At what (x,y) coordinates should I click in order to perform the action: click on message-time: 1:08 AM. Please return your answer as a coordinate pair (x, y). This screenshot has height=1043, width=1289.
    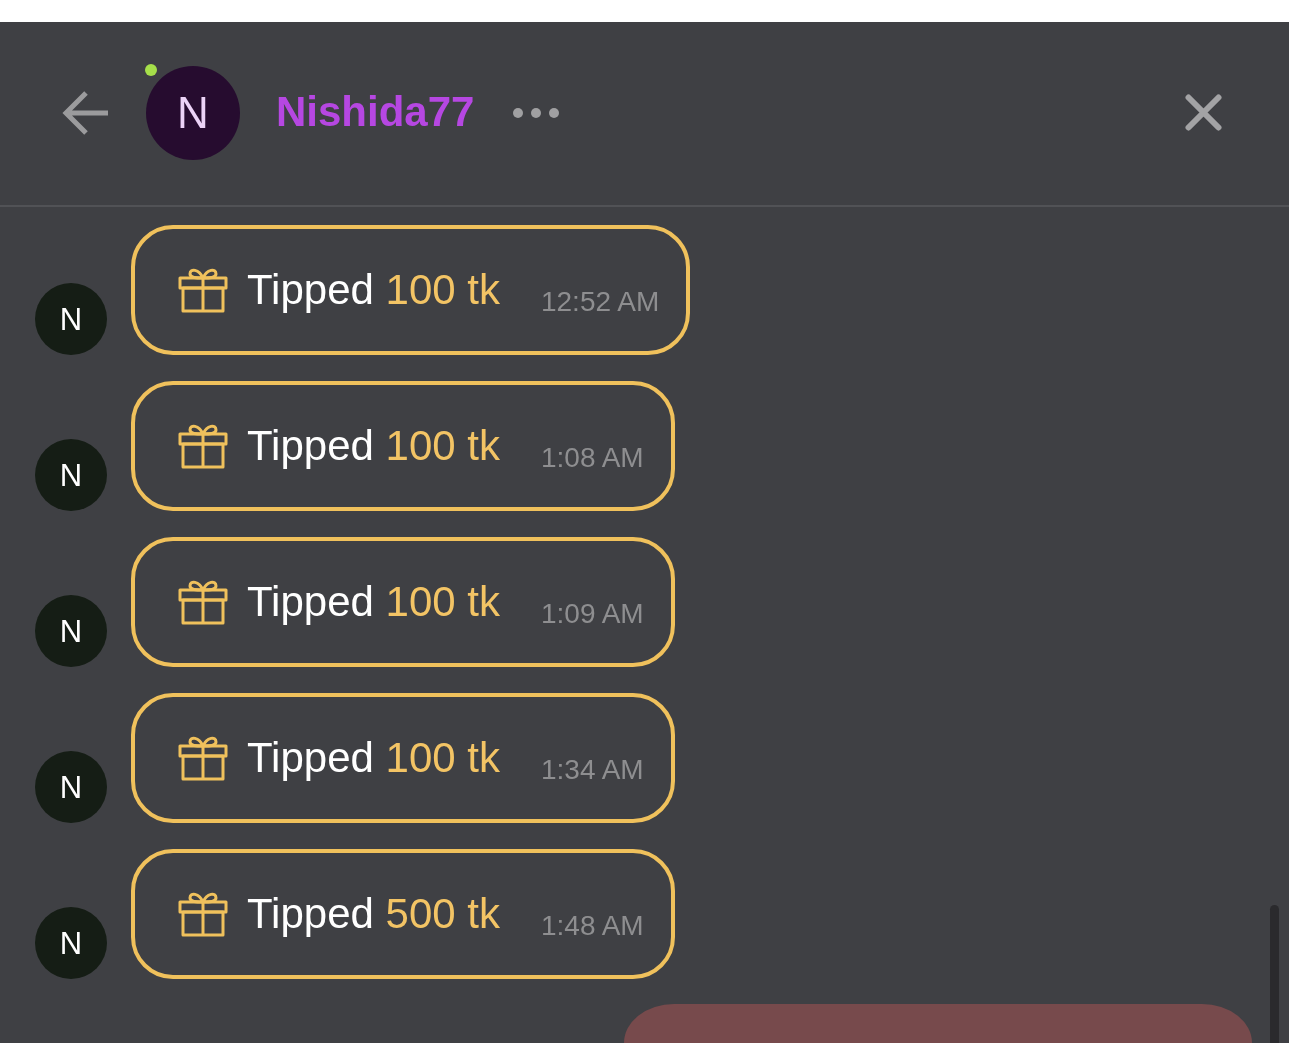
    Looking at the image, I should click on (592, 458).